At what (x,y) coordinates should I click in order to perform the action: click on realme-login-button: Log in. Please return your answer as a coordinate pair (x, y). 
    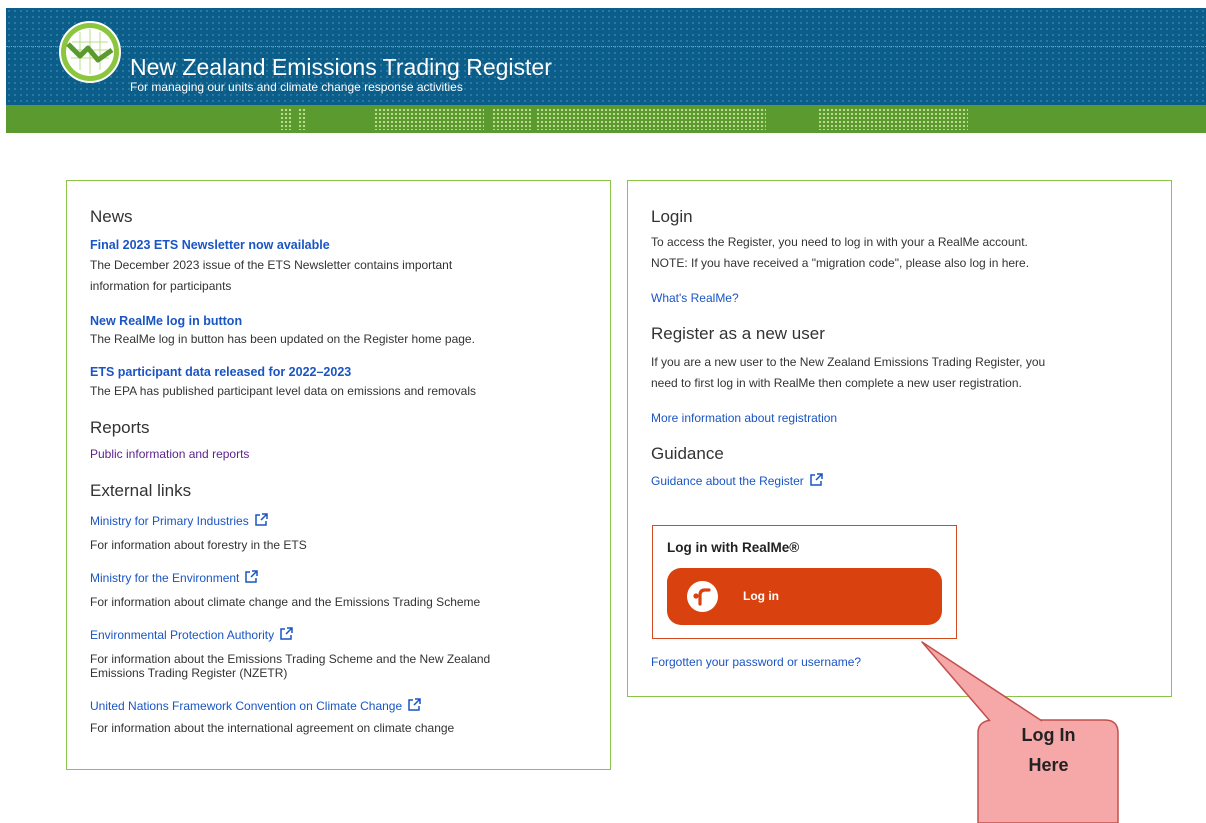
    Looking at the image, I should click on (804, 596).